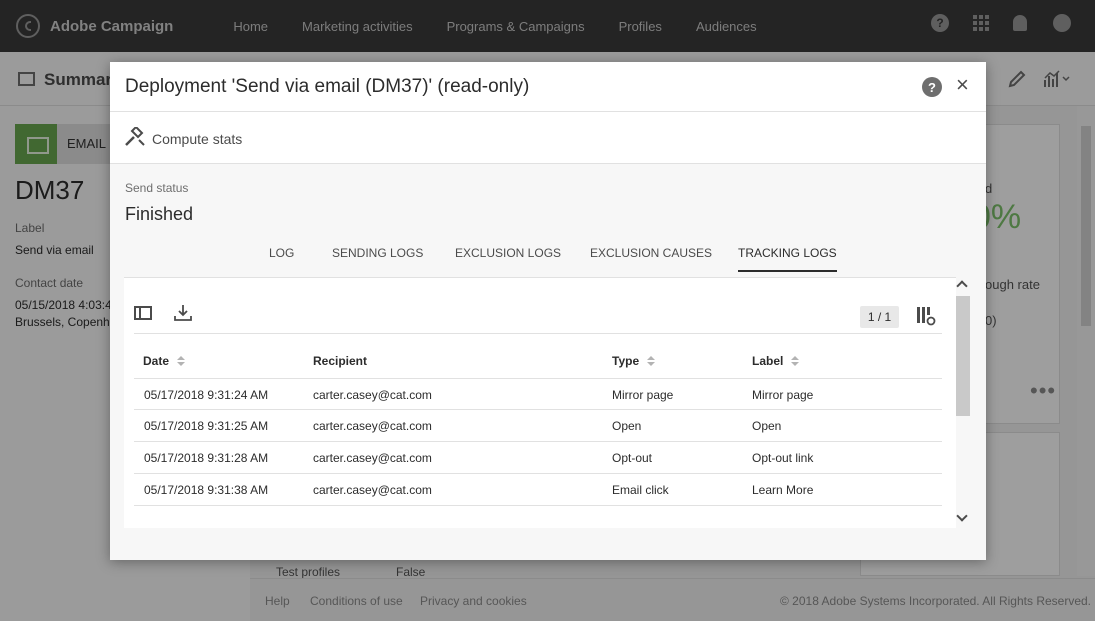 The width and height of the screenshot is (1095, 621). Describe the element at coordinates (183, 313) in the screenshot. I see `download-icon` at that location.